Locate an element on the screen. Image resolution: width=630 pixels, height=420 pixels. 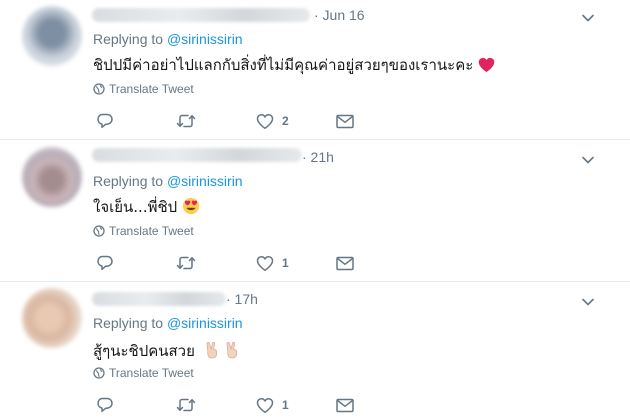
tweet-actions: 2 is located at coordinates (231, 121).